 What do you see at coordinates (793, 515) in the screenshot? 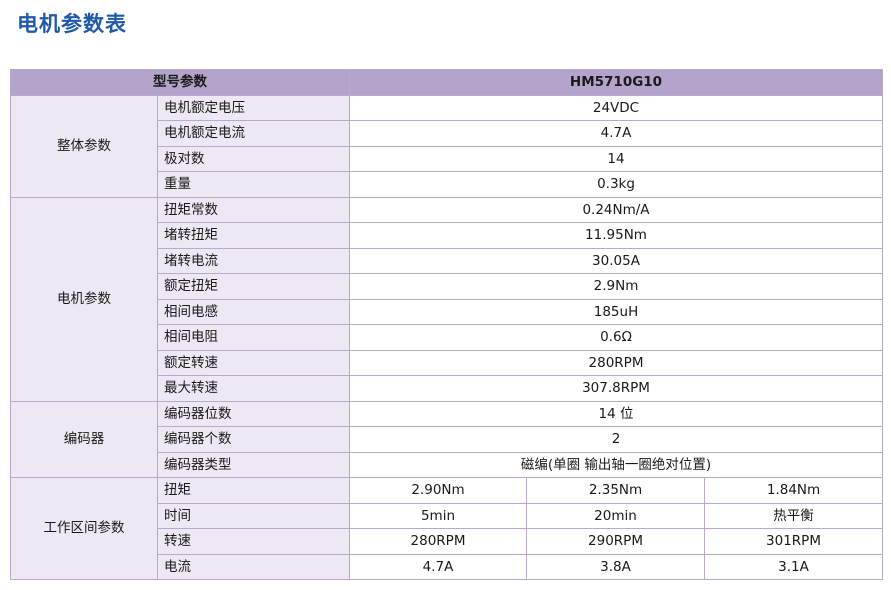
I see `param-value: 热平衡` at bounding box center [793, 515].